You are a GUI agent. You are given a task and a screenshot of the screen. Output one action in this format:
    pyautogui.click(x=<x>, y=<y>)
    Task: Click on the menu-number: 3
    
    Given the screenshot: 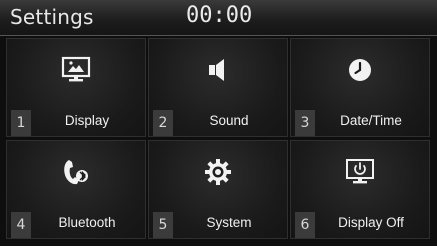 What is the action you would take?
    pyautogui.click(x=305, y=123)
    